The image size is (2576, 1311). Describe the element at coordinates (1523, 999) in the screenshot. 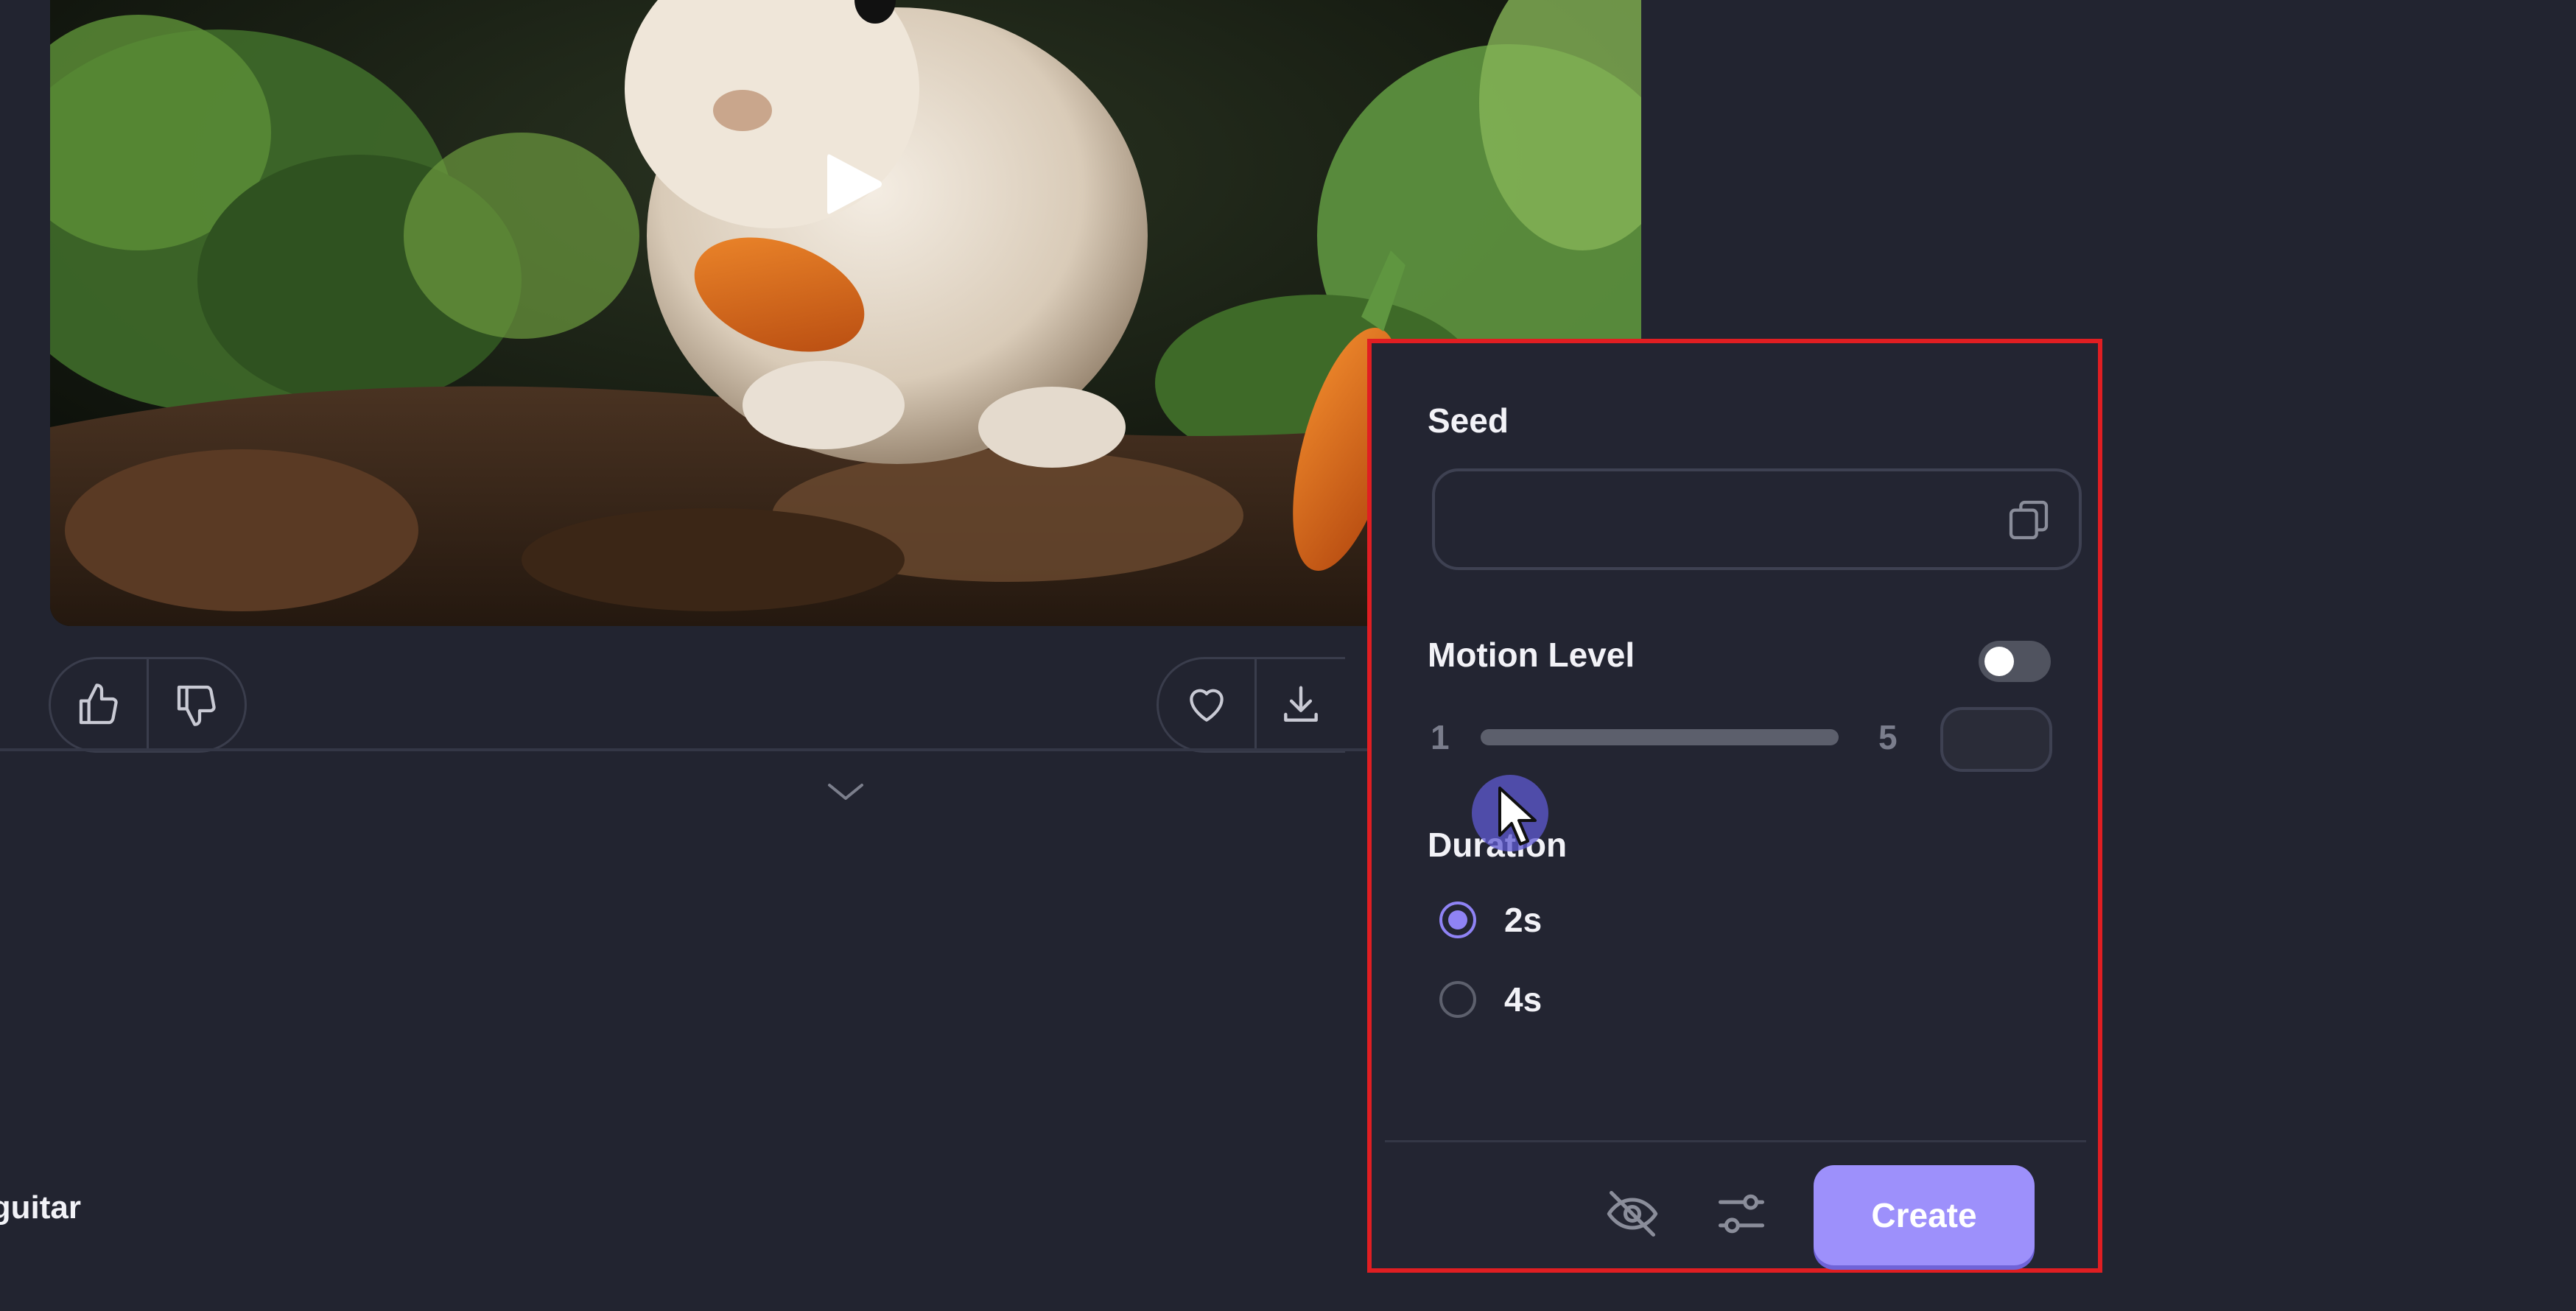

I see `duration-option-label: 4s` at that location.